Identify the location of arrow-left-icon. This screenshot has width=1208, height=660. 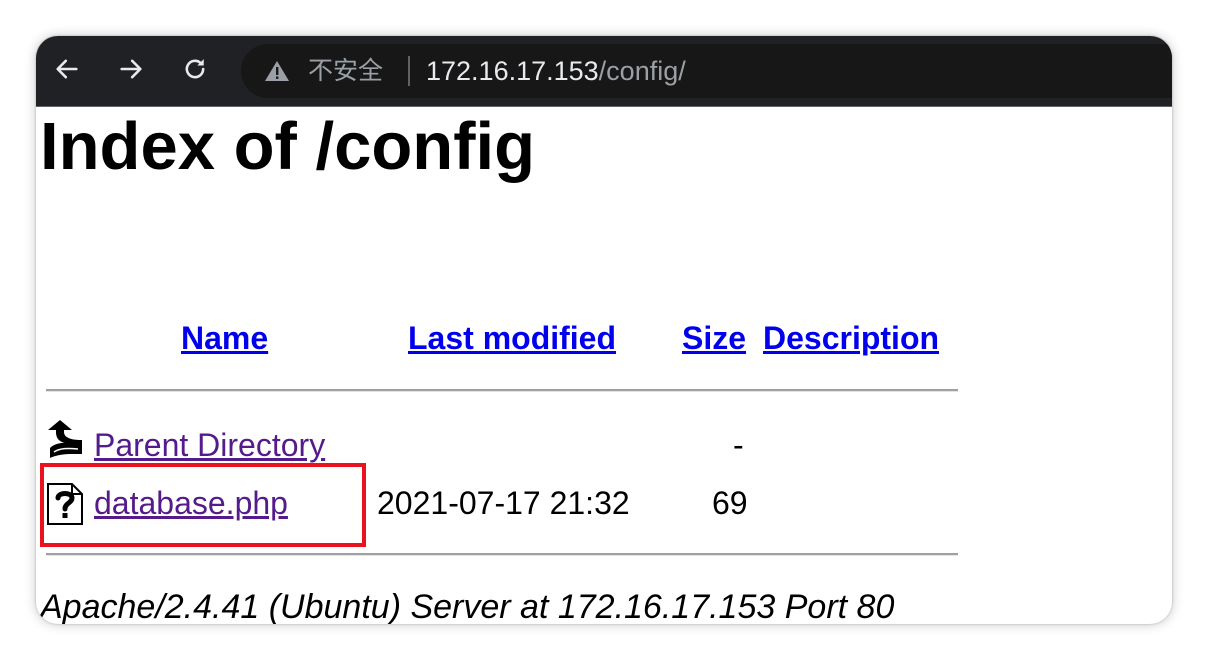
(67, 69).